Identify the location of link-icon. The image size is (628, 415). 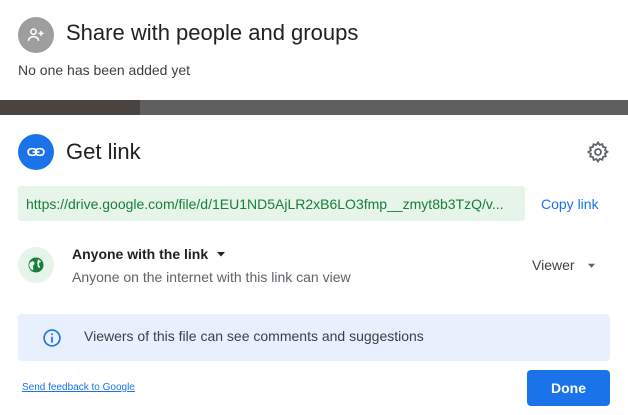
(36, 152).